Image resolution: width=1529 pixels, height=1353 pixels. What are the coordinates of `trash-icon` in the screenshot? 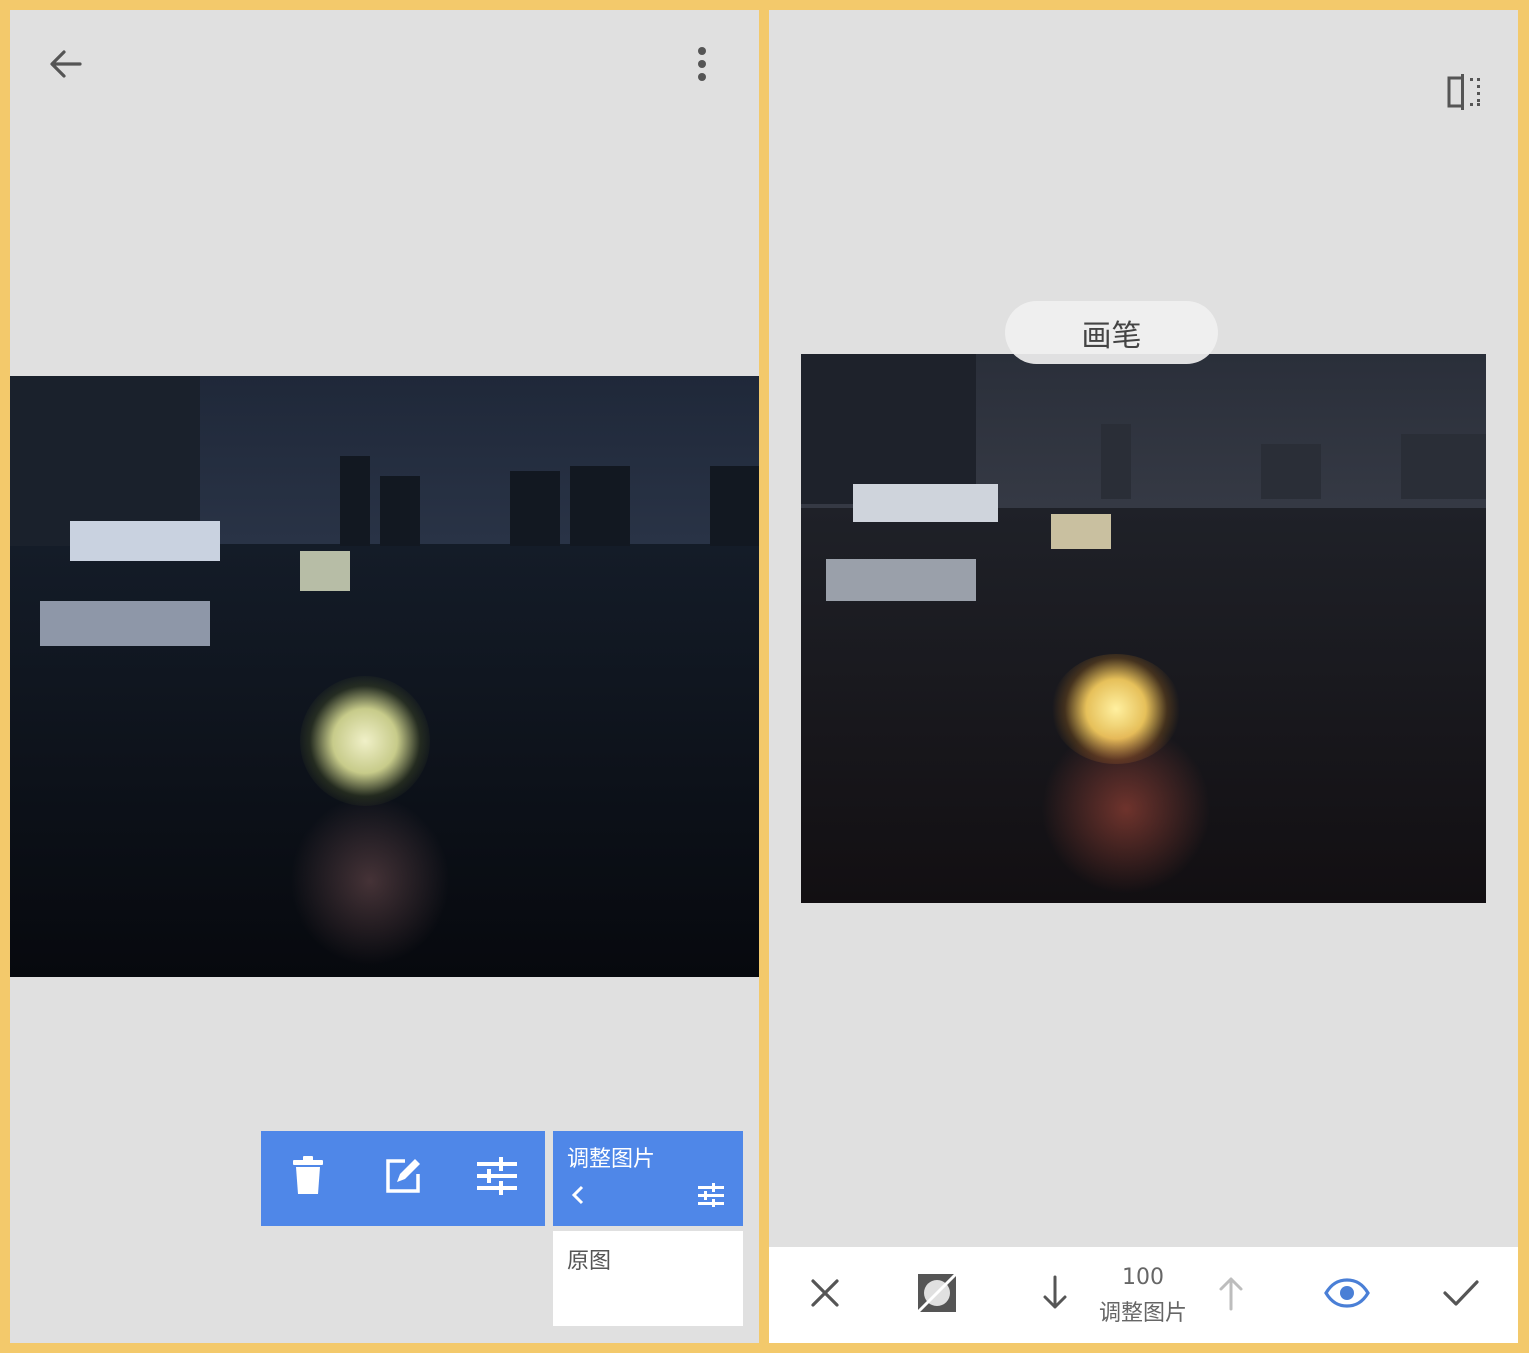 It's located at (308, 1178).